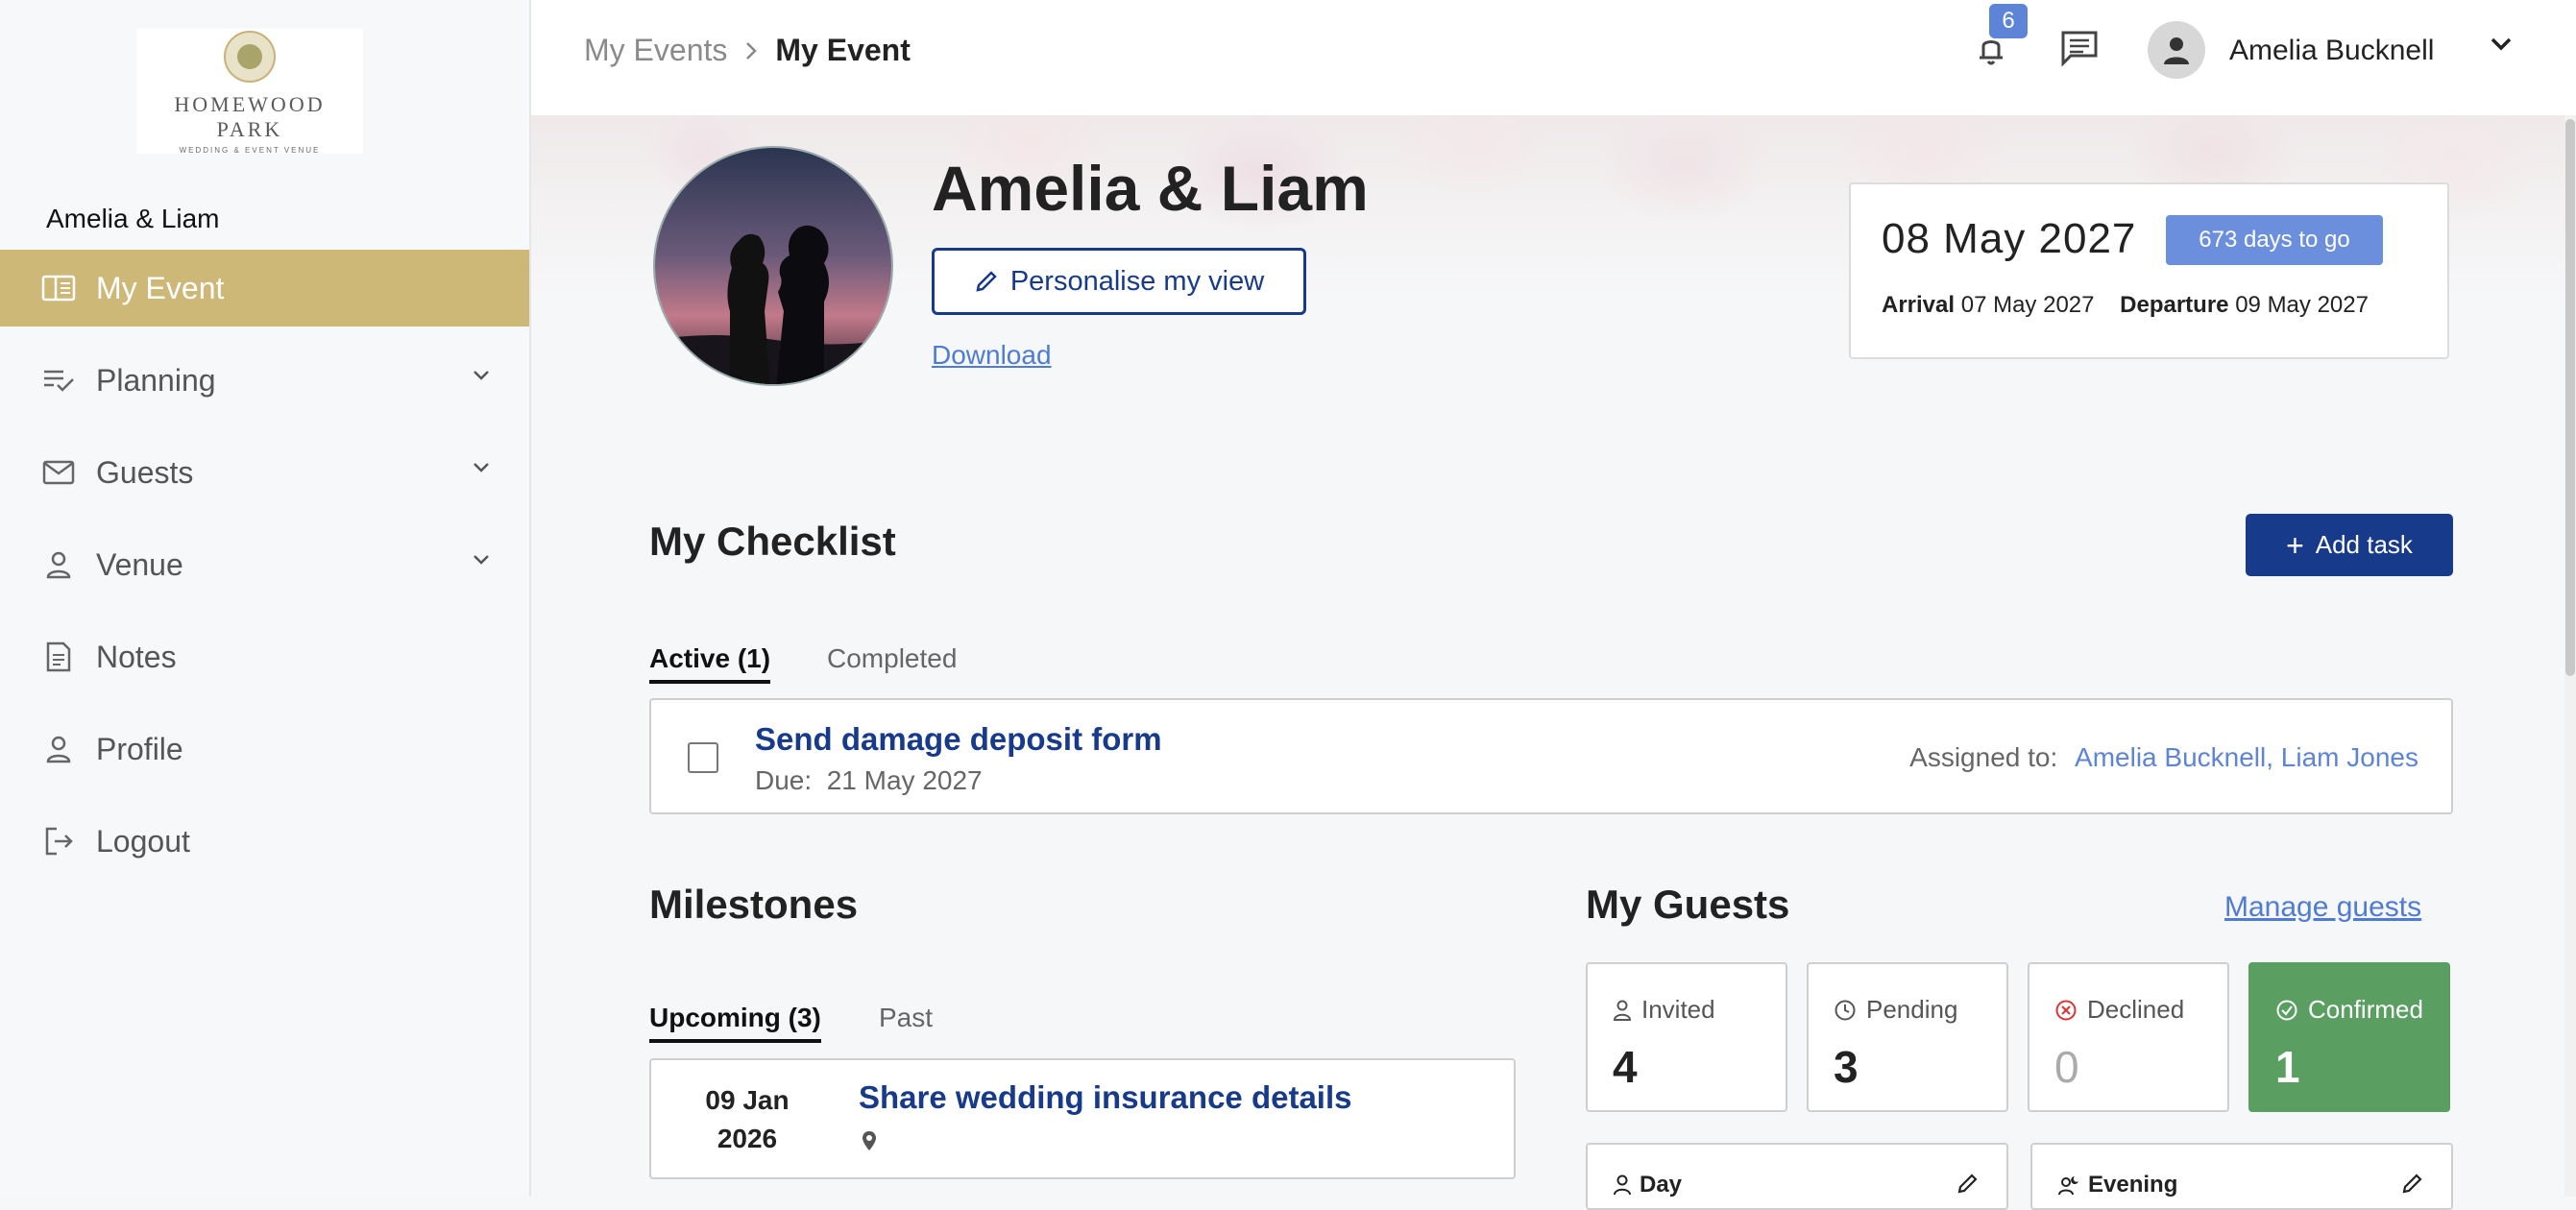 The height and width of the screenshot is (1210, 2576). I want to click on stat-label-text: Pending, so click(1912, 1009).